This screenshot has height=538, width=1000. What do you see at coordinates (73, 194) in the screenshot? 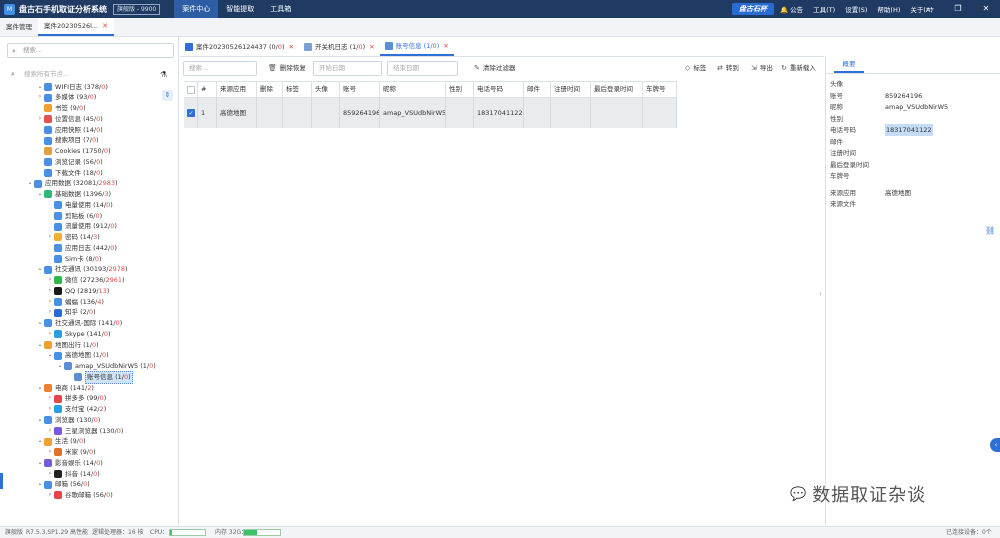
I see `tree-node: ⌄ 基础数据 (1396/3)` at bounding box center [73, 194].